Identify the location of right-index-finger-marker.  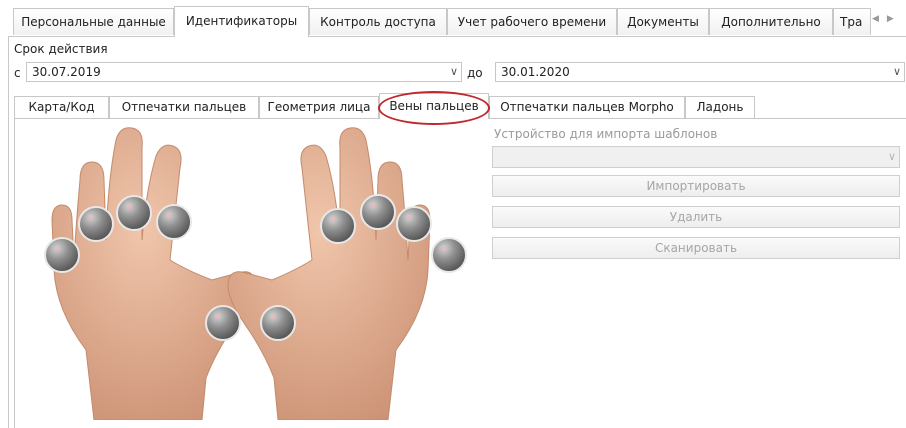
(338, 226).